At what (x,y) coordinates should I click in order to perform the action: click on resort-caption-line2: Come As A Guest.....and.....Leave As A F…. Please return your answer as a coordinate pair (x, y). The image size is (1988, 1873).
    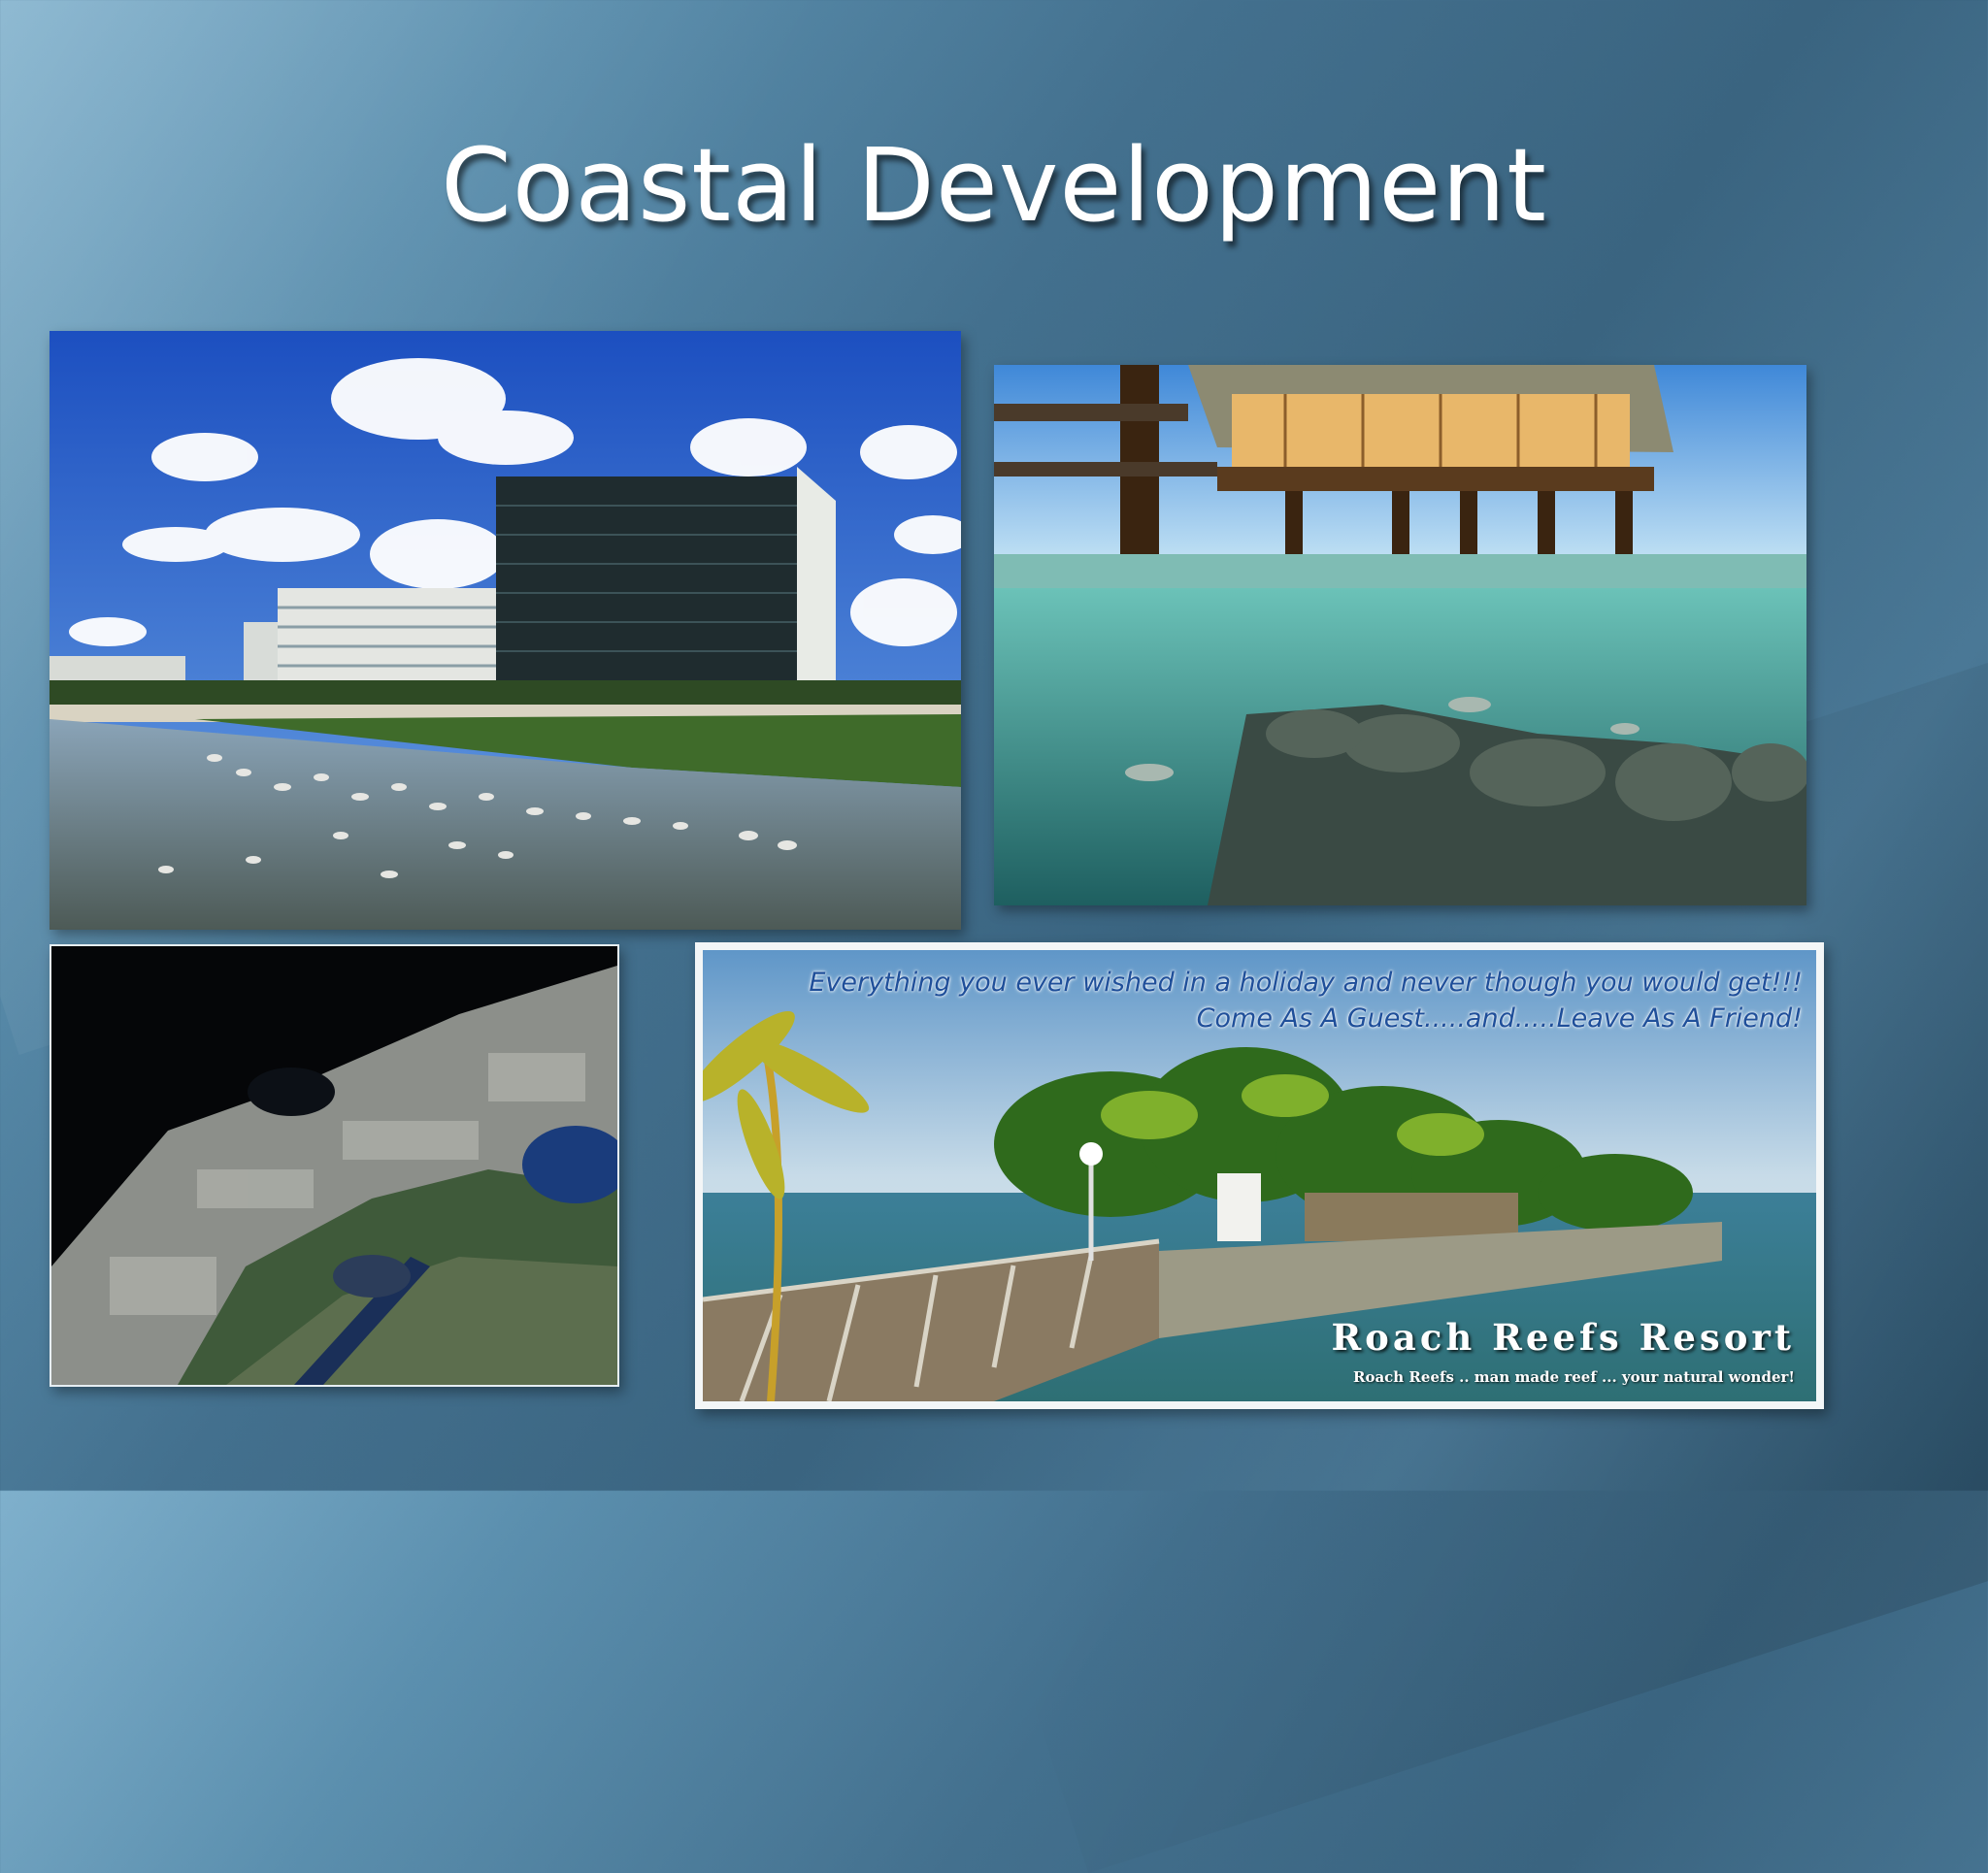
    Looking at the image, I should click on (1500, 1018).